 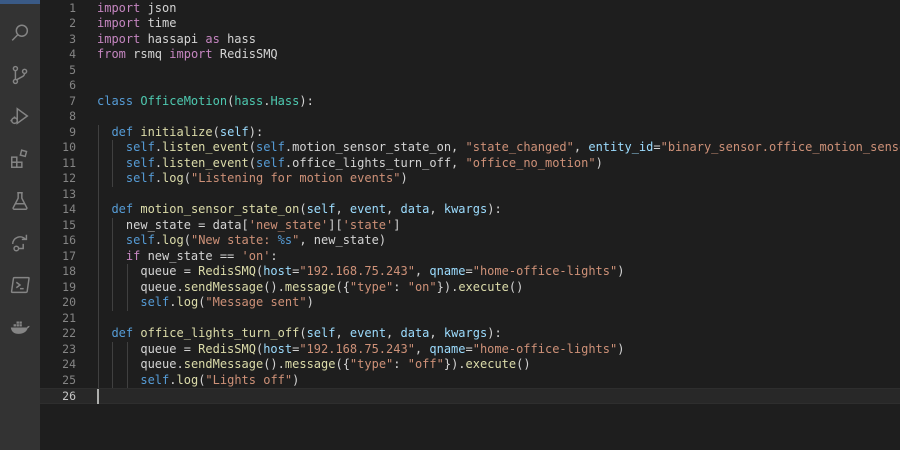 I want to click on code-token: "type", so click(x=371, y=286).